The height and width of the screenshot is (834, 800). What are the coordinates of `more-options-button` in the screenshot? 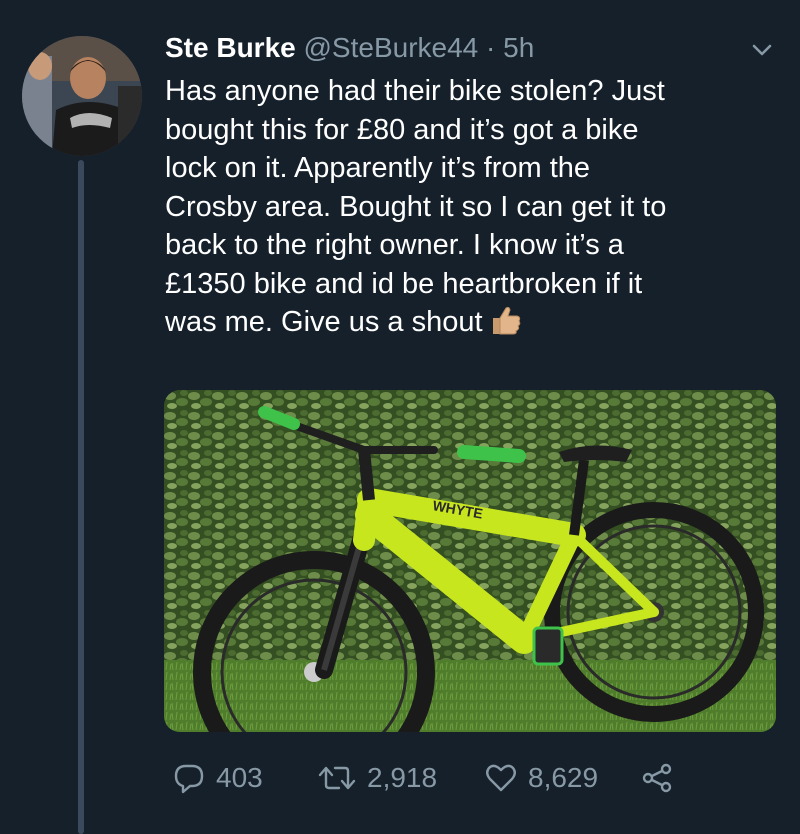 It's located at (762, 50).